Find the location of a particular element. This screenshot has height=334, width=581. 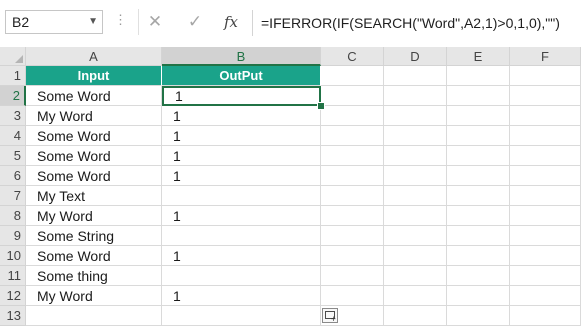

cell-e4 is located at coordinates (478, 136).